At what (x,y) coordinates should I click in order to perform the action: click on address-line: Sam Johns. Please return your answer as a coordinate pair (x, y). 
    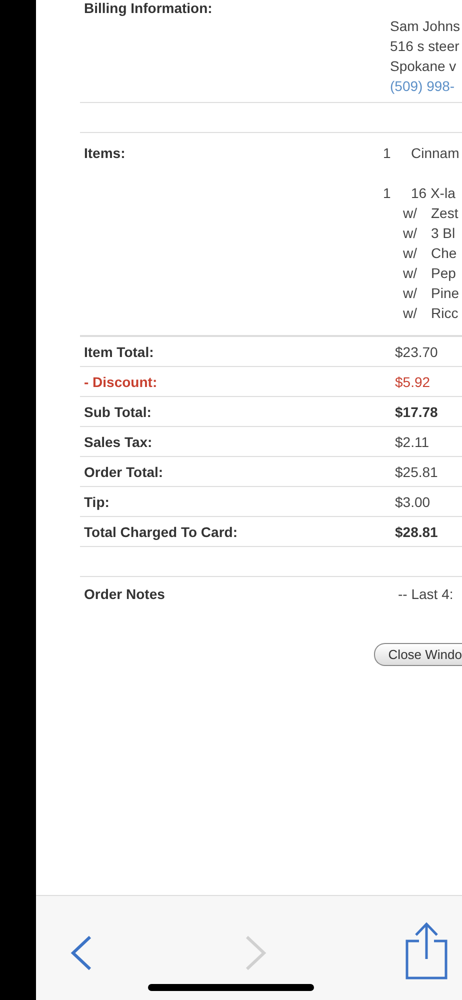
    Looking at the image, I should click on (426, 26).